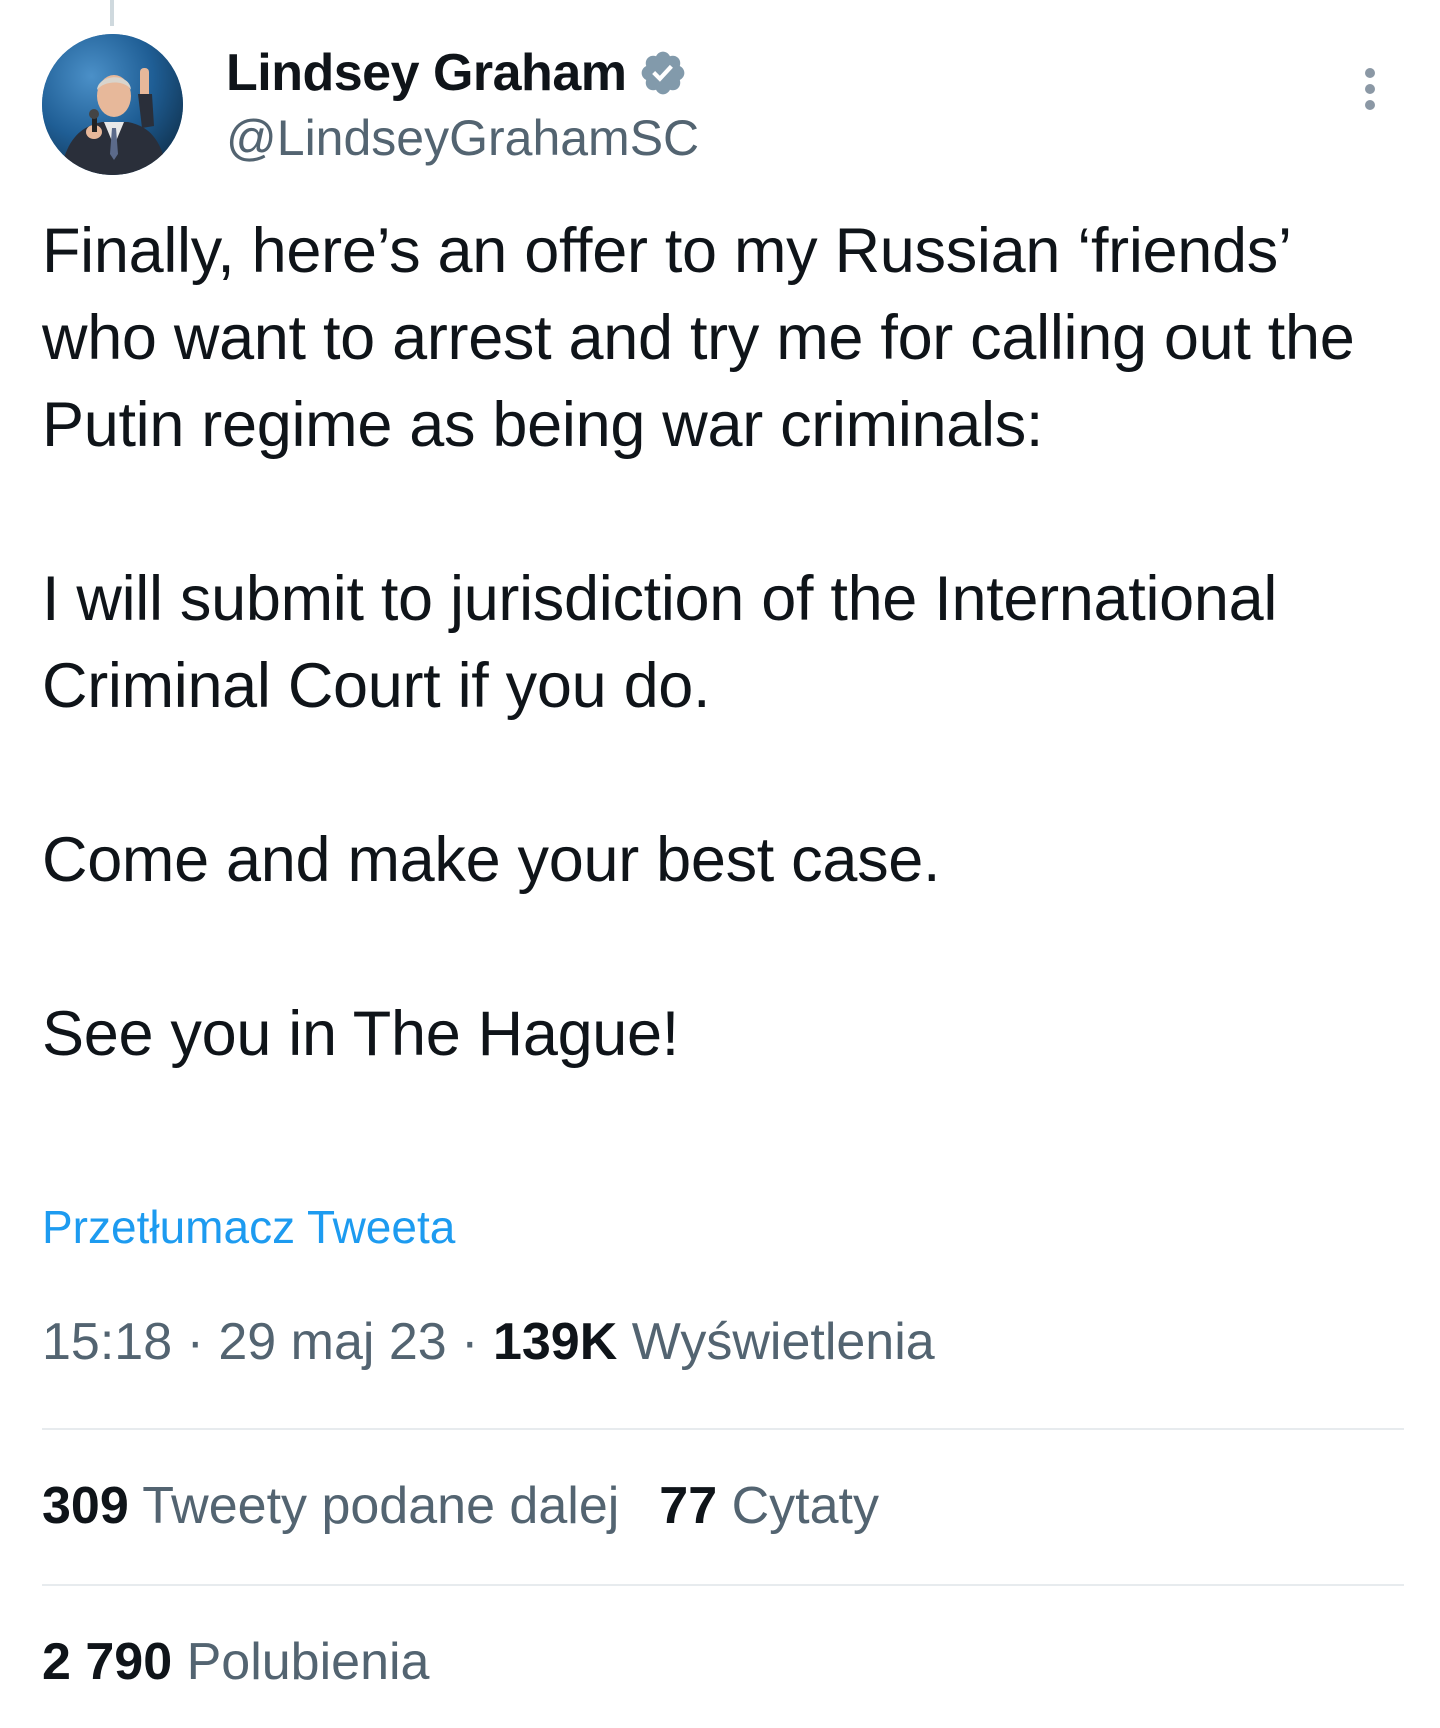  What do you see at coordinates (491, 860) in the screenshot?
I see `tweet-paragraph: Come and make your best case.` at bounding box center [491, 860].